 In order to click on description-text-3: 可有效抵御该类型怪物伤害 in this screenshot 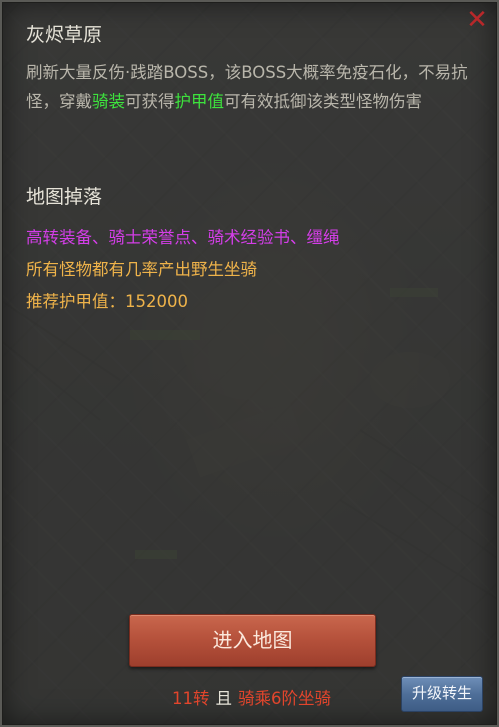, I will do `click(323, 101)`.